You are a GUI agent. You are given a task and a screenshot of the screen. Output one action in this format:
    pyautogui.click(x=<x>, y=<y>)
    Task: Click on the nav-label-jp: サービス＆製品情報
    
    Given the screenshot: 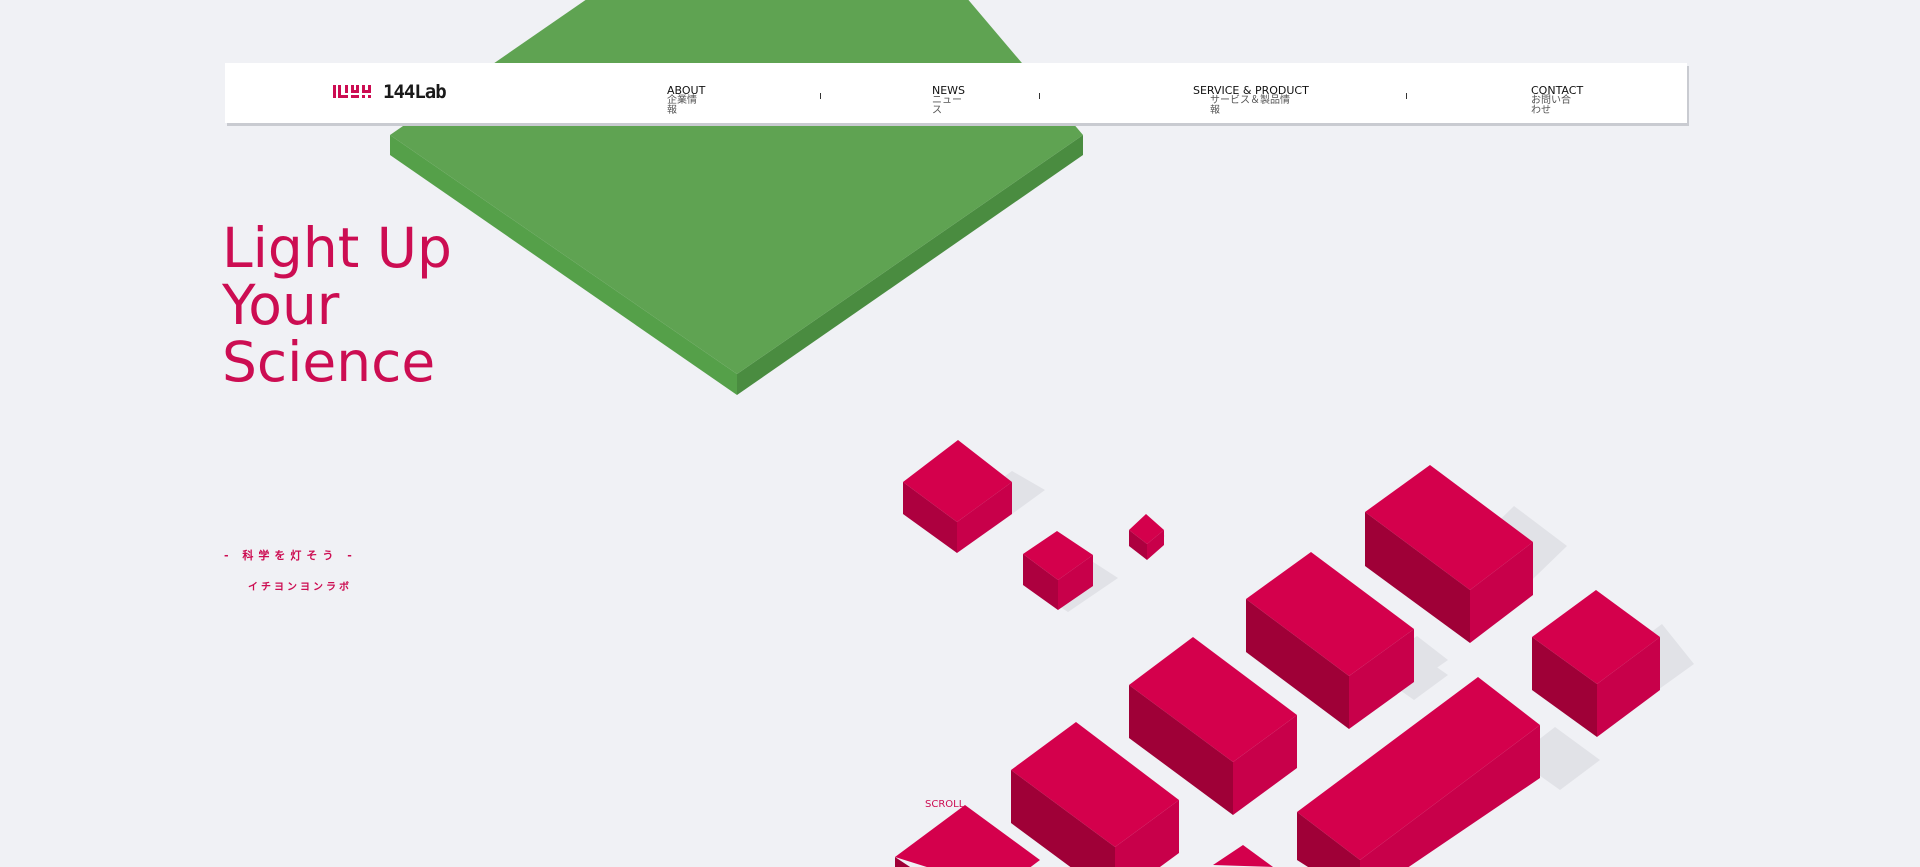 What is the action you would take?
    pyautogui.click(x=1250, y=105)
    